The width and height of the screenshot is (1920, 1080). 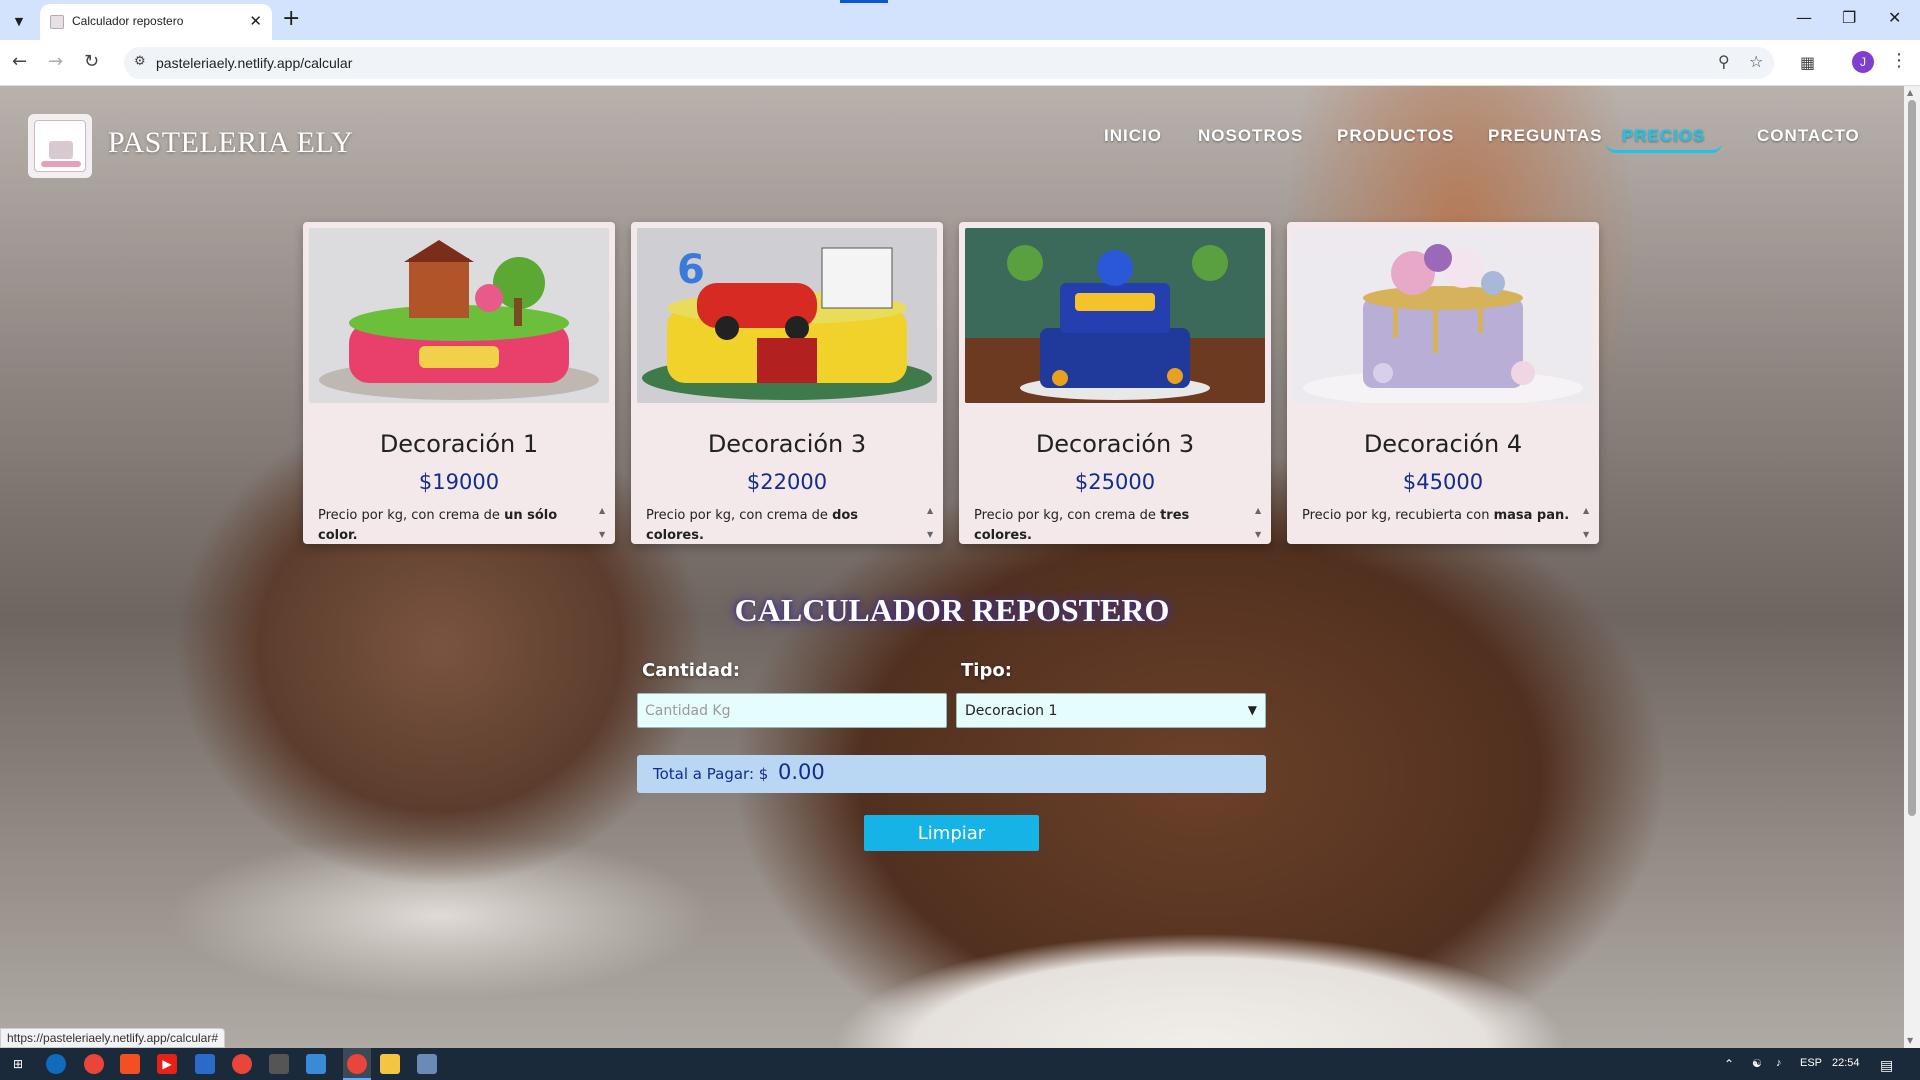 What do you see at coordinates (1756, 61) in the screenshot?
I see `bookmark-star-icon: ☆` at bounding box center [1756, 61].